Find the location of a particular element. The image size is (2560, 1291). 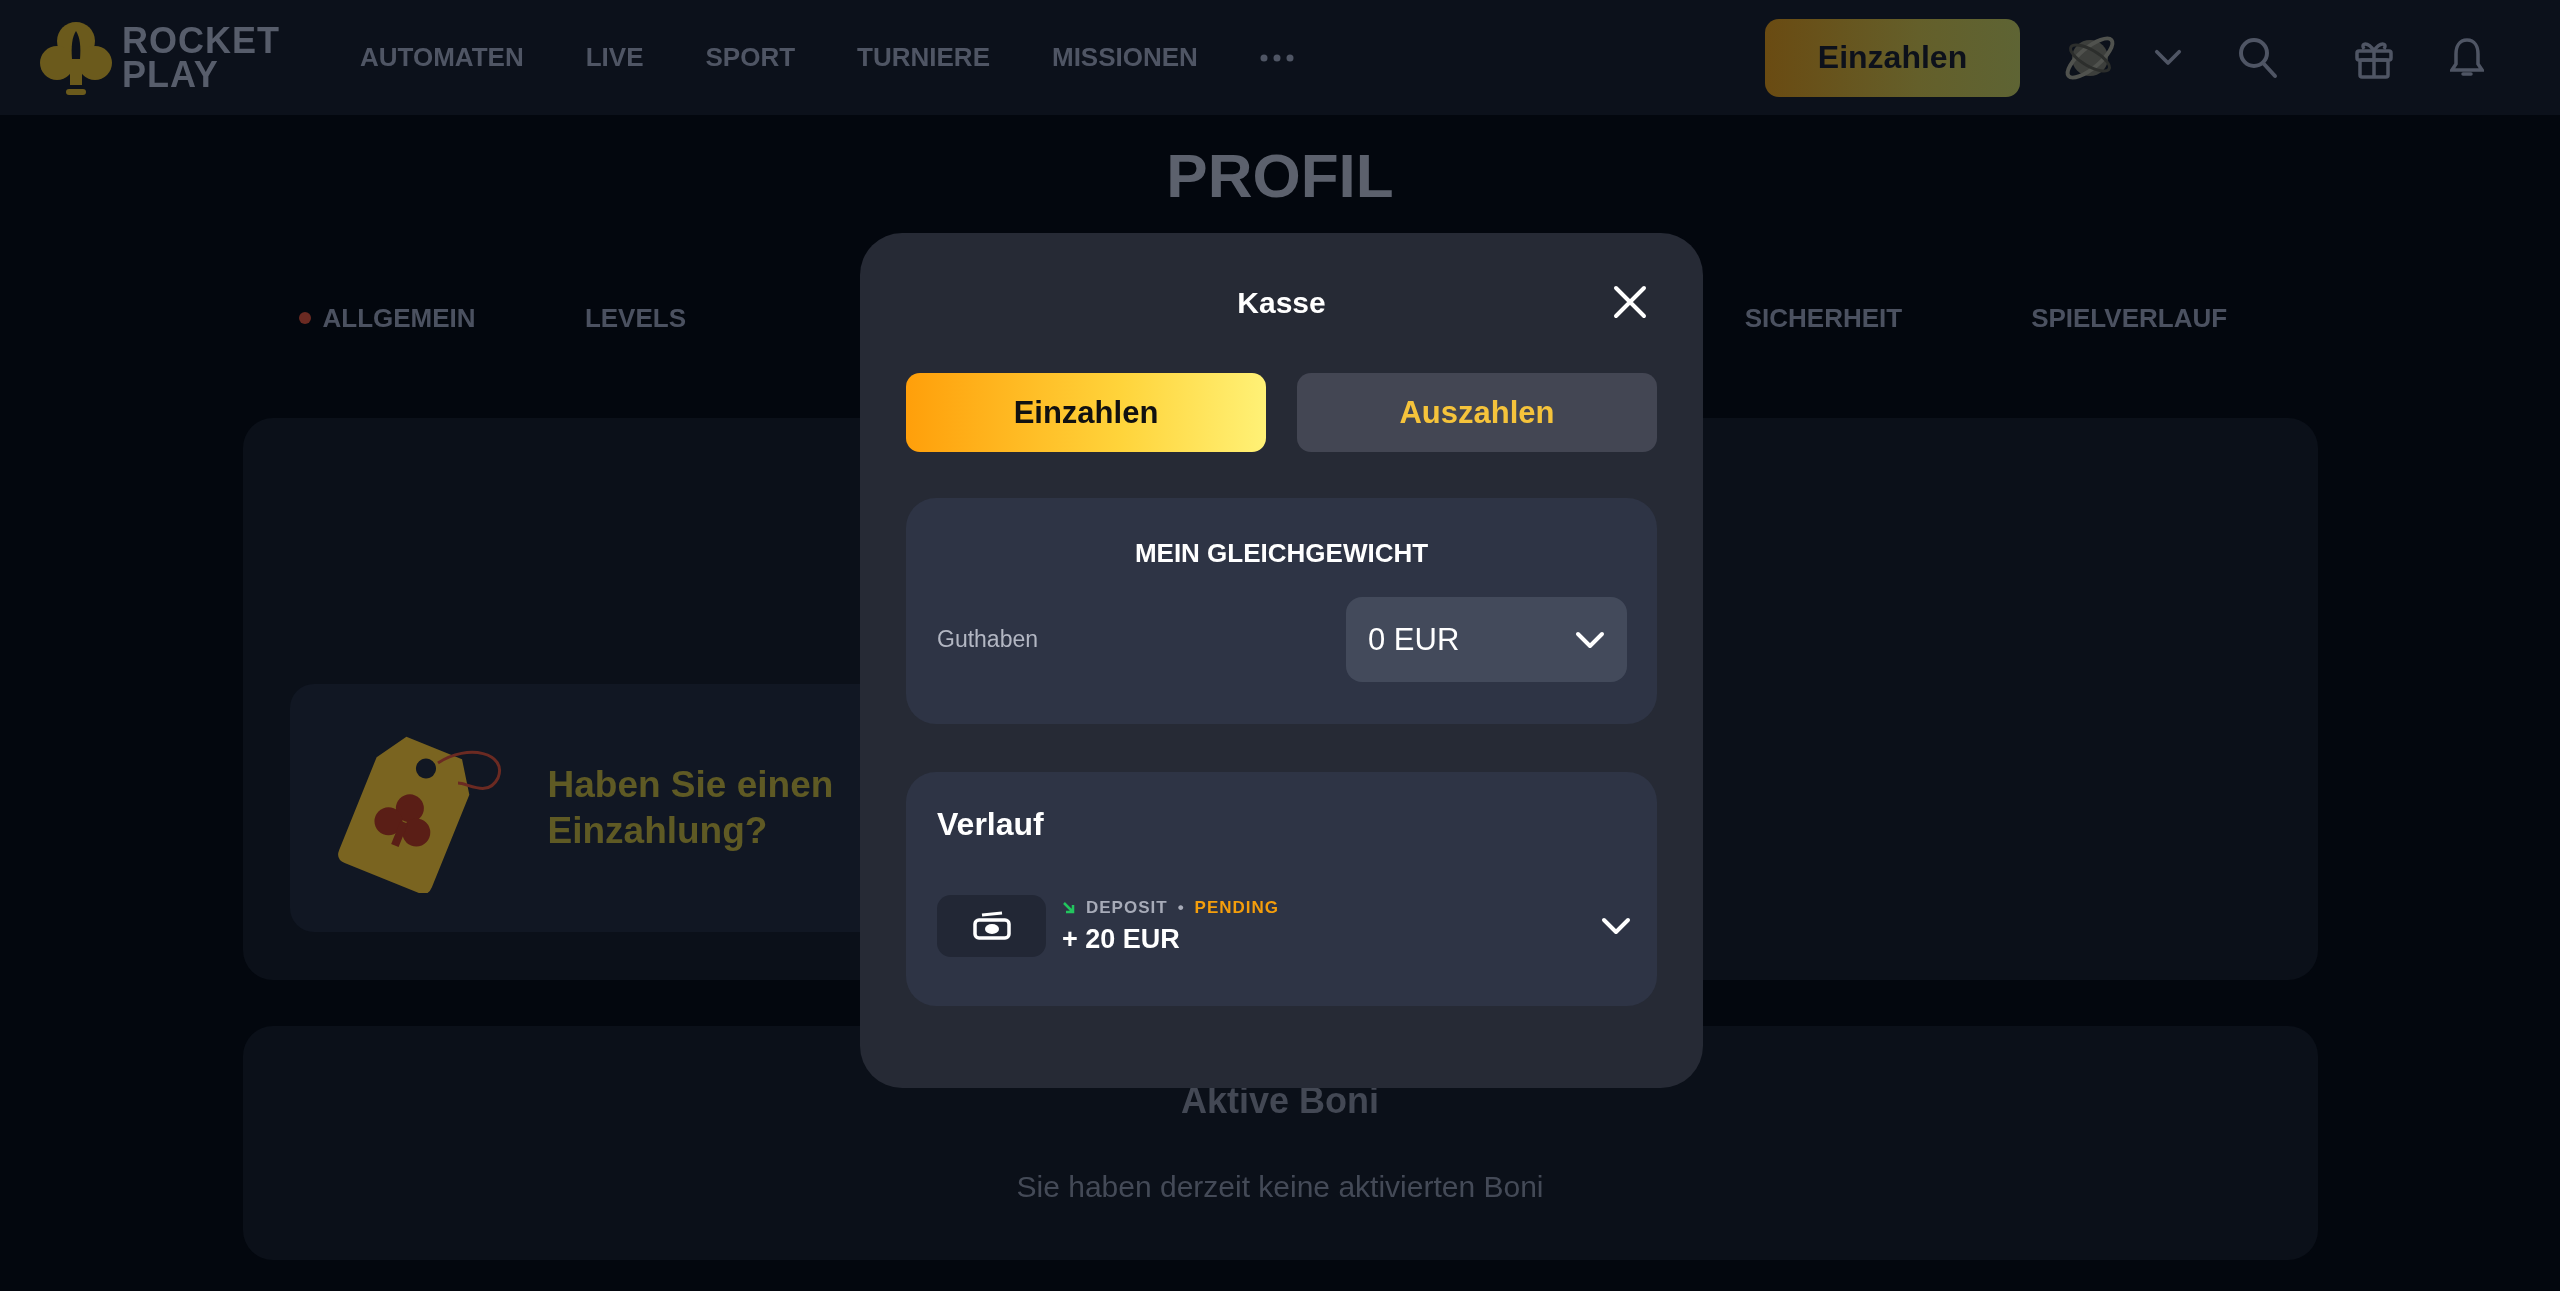

banknote-icon is located at coordinates (991, 926).